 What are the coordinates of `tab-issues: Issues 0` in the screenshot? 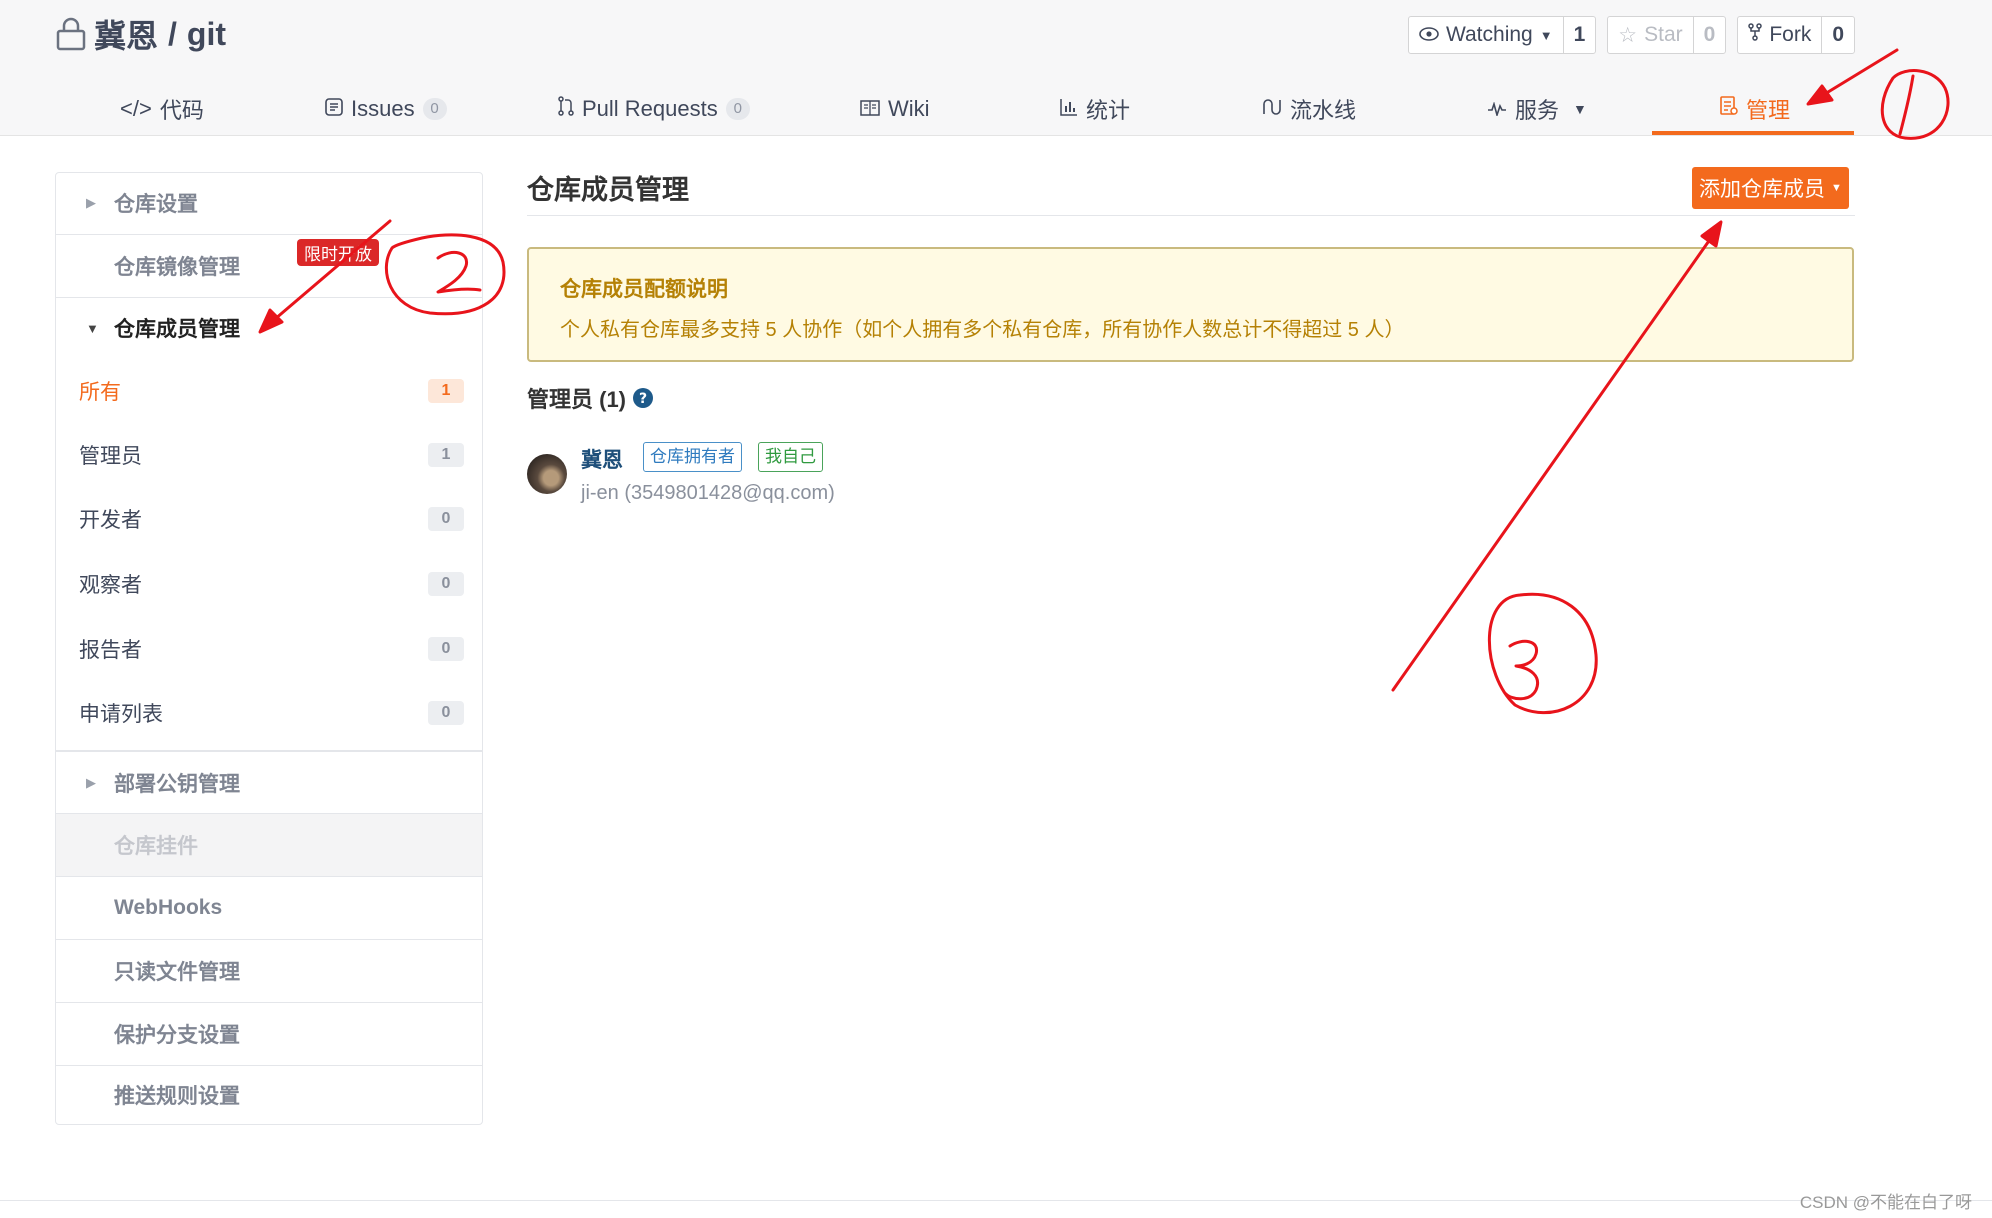 It's located at (386, 109).